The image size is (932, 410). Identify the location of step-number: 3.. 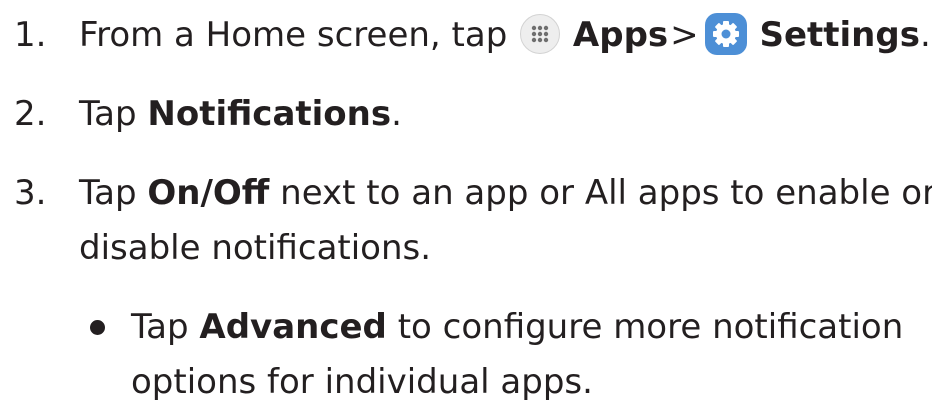
(30, 193).